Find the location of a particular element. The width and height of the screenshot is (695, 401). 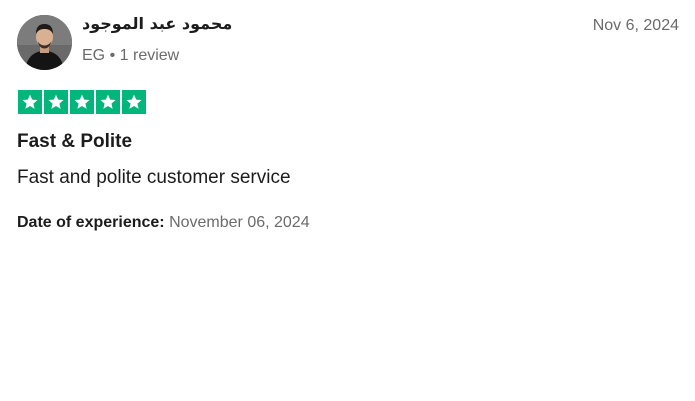

date-of-experience: Date of experience: November 06, 2024 is located at coordinates (163, 223).